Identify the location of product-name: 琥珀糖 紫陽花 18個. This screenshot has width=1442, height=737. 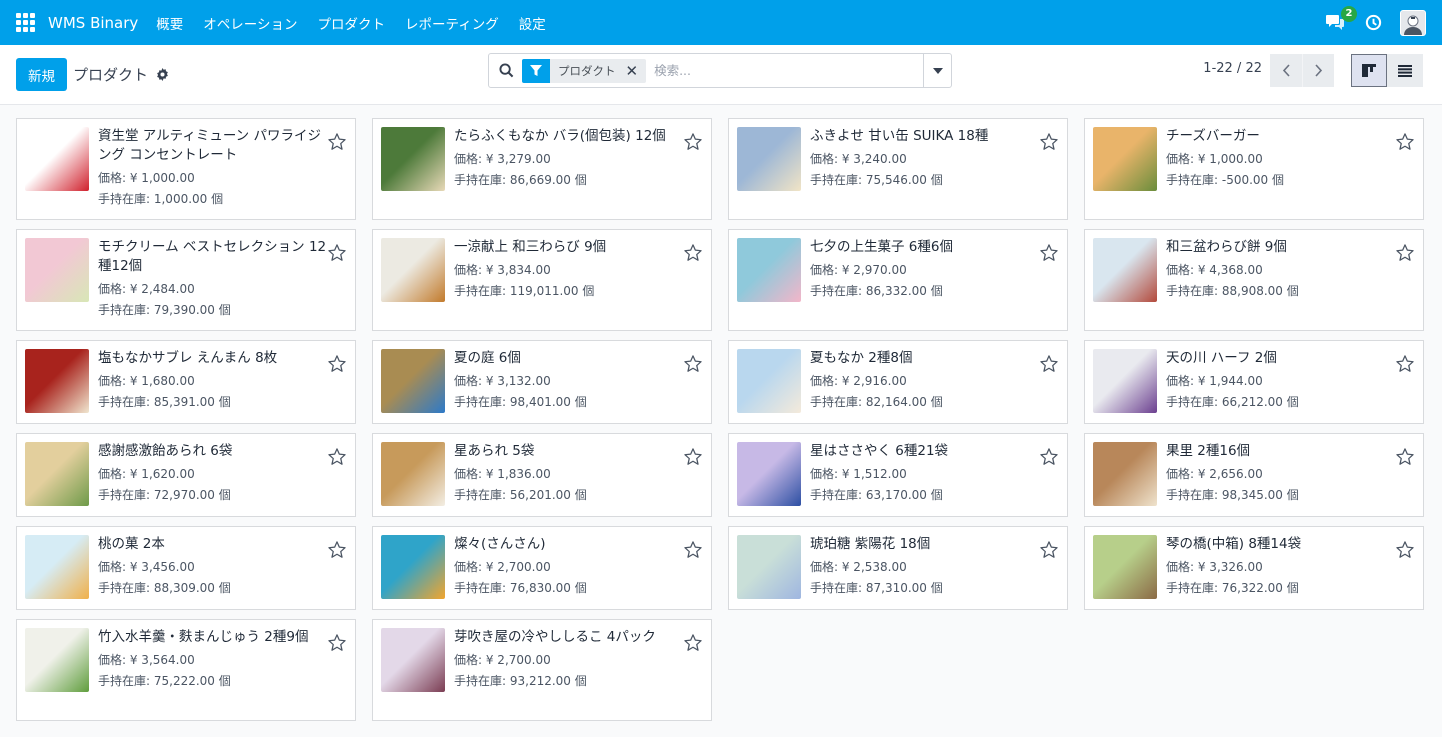
(870, 544).